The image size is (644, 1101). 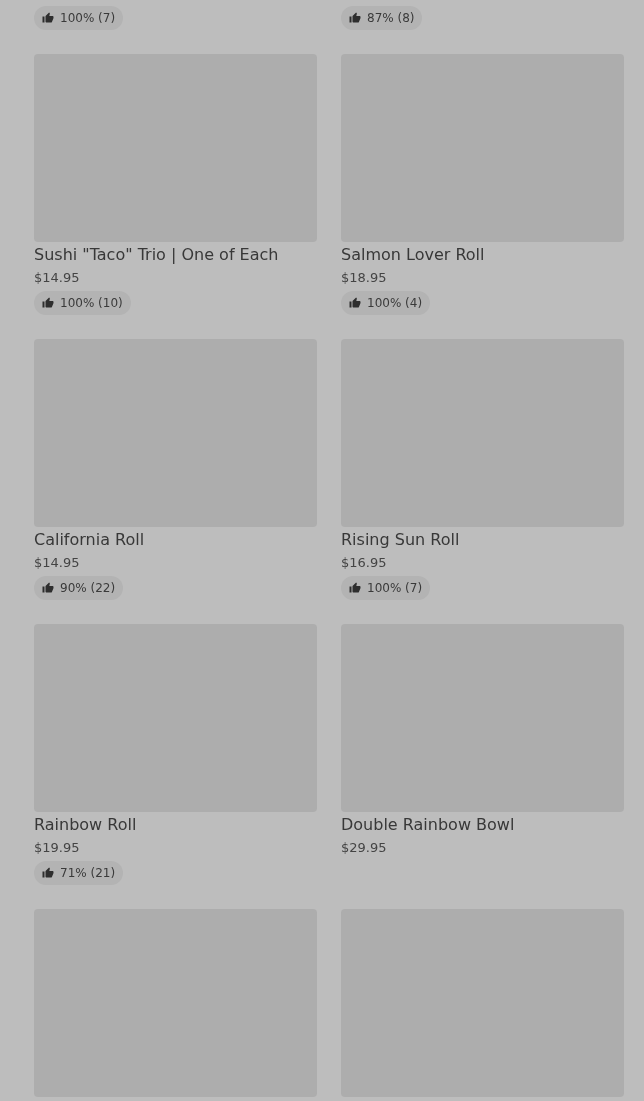 What do you see at coordinates (79, 873) in the screenshot?
I see `rating-badge: 71% (21)` at bounding box center [79, 873].